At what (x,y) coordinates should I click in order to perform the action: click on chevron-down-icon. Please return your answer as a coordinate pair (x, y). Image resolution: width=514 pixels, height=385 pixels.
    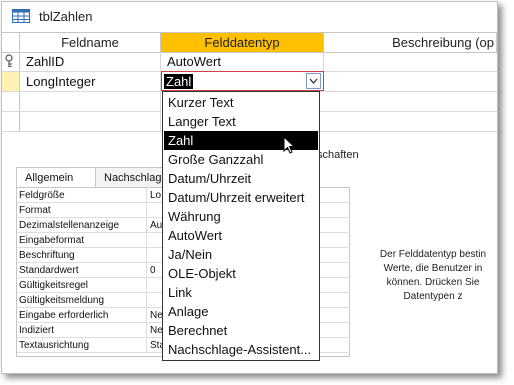
    Looking at the image, I should click on (313, 81).